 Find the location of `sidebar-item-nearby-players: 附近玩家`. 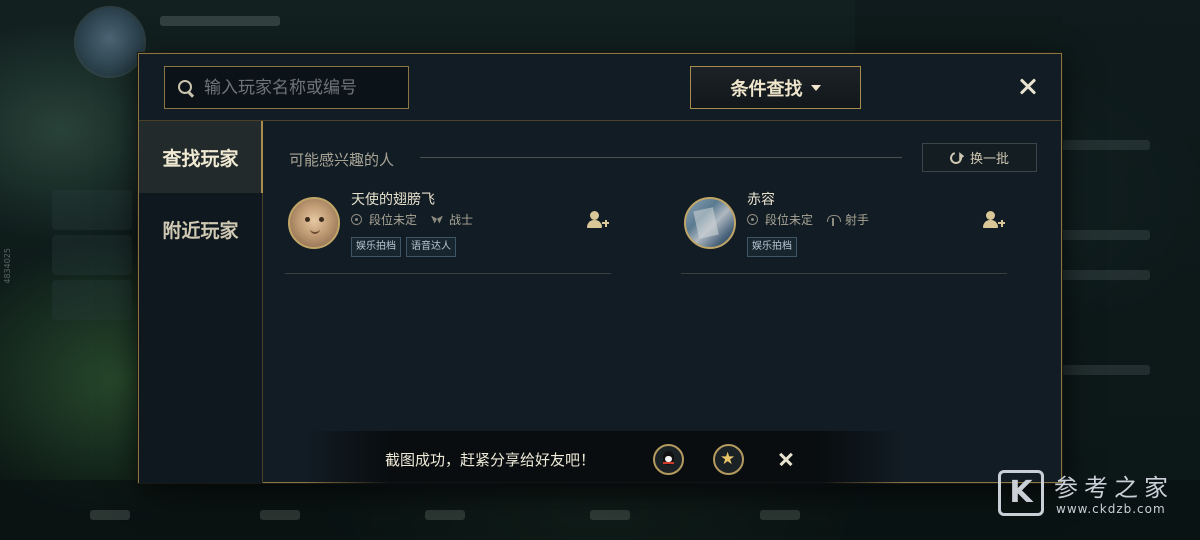

sidebar-item-nearby-players: 附近玩家 is located at coordinates (200, 229).